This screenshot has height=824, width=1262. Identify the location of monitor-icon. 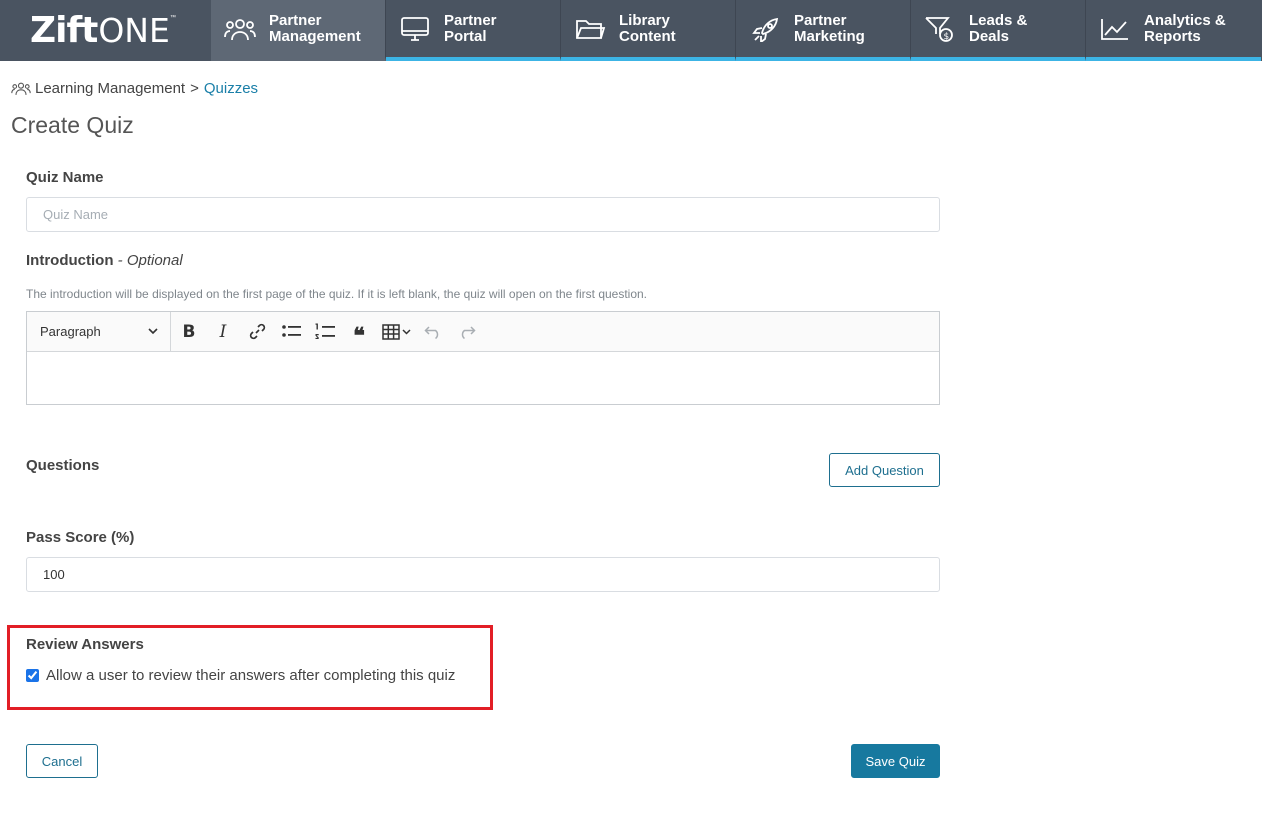
(415, 29).